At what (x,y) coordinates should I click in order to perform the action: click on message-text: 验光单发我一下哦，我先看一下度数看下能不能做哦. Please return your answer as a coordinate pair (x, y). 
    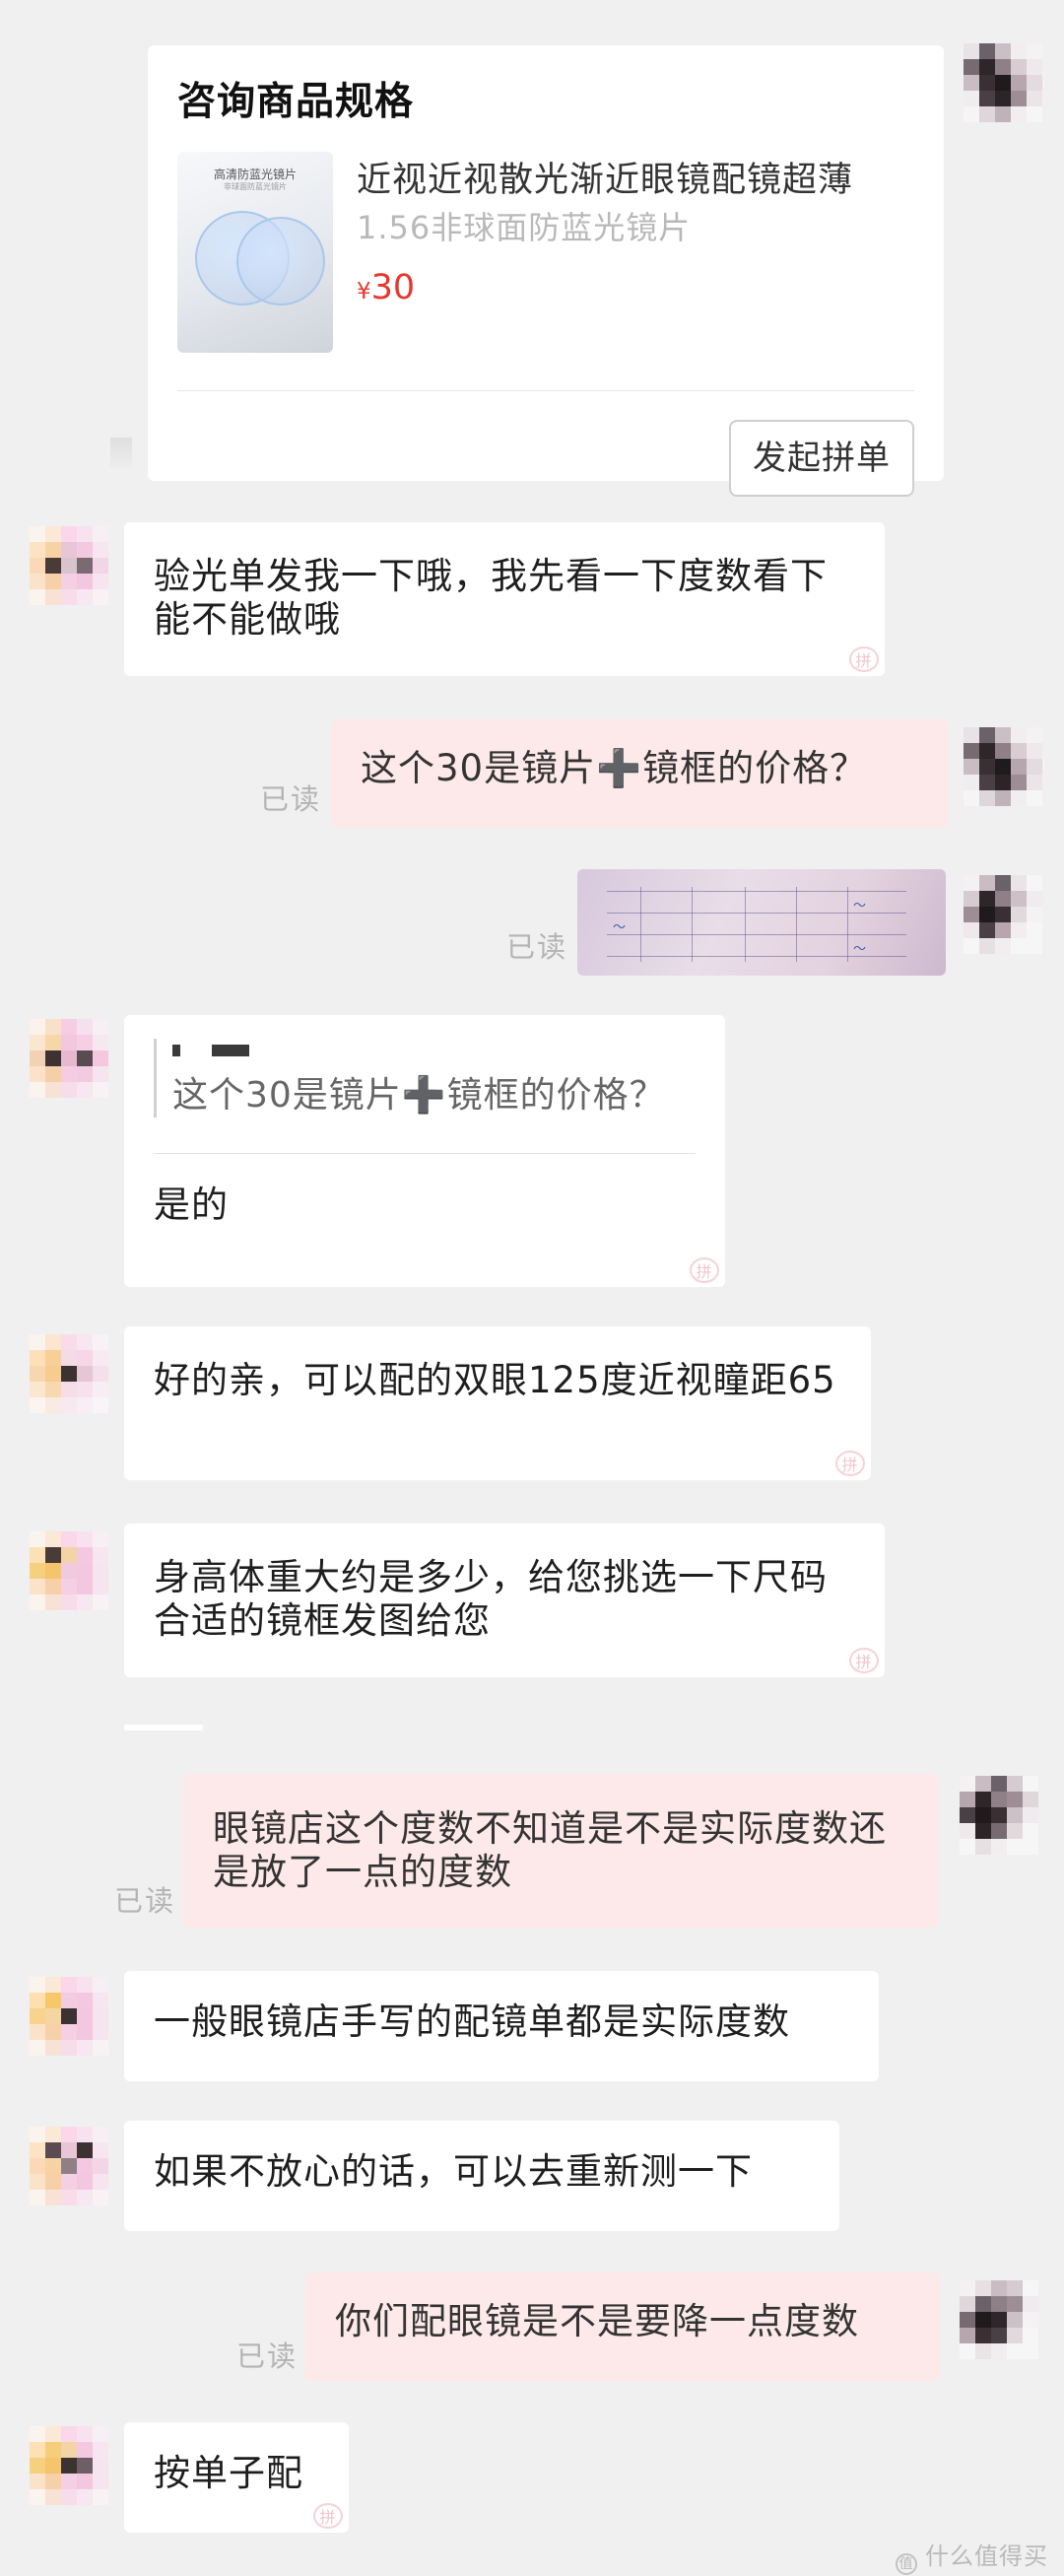
    Looking at the image, I should click on (491, 598).